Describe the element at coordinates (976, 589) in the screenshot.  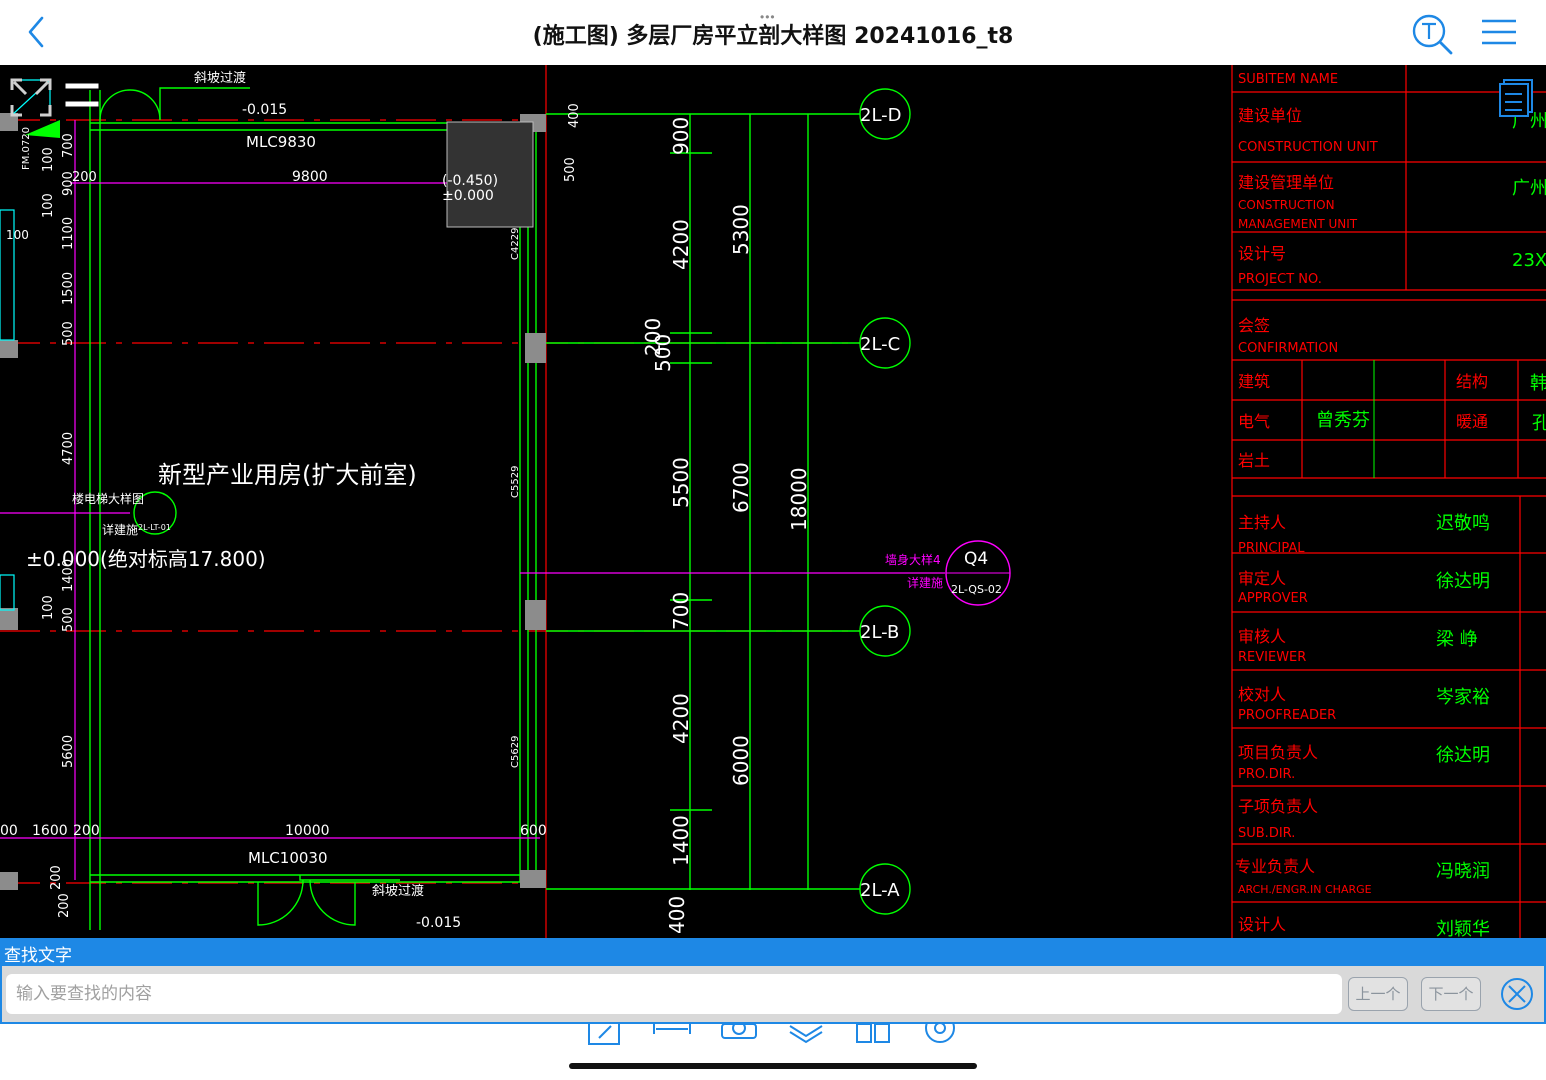
I see `wall-detail-id: 2L-QS-02` at that location.